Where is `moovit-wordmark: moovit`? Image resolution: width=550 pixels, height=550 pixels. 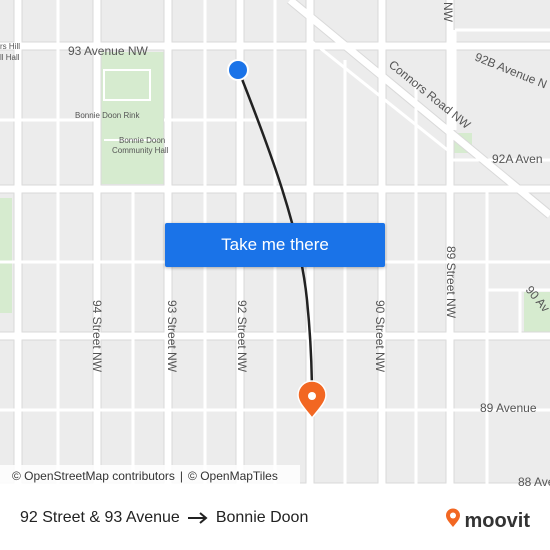
moovit-wordmark: moovit is located at coordinates (497, 520).